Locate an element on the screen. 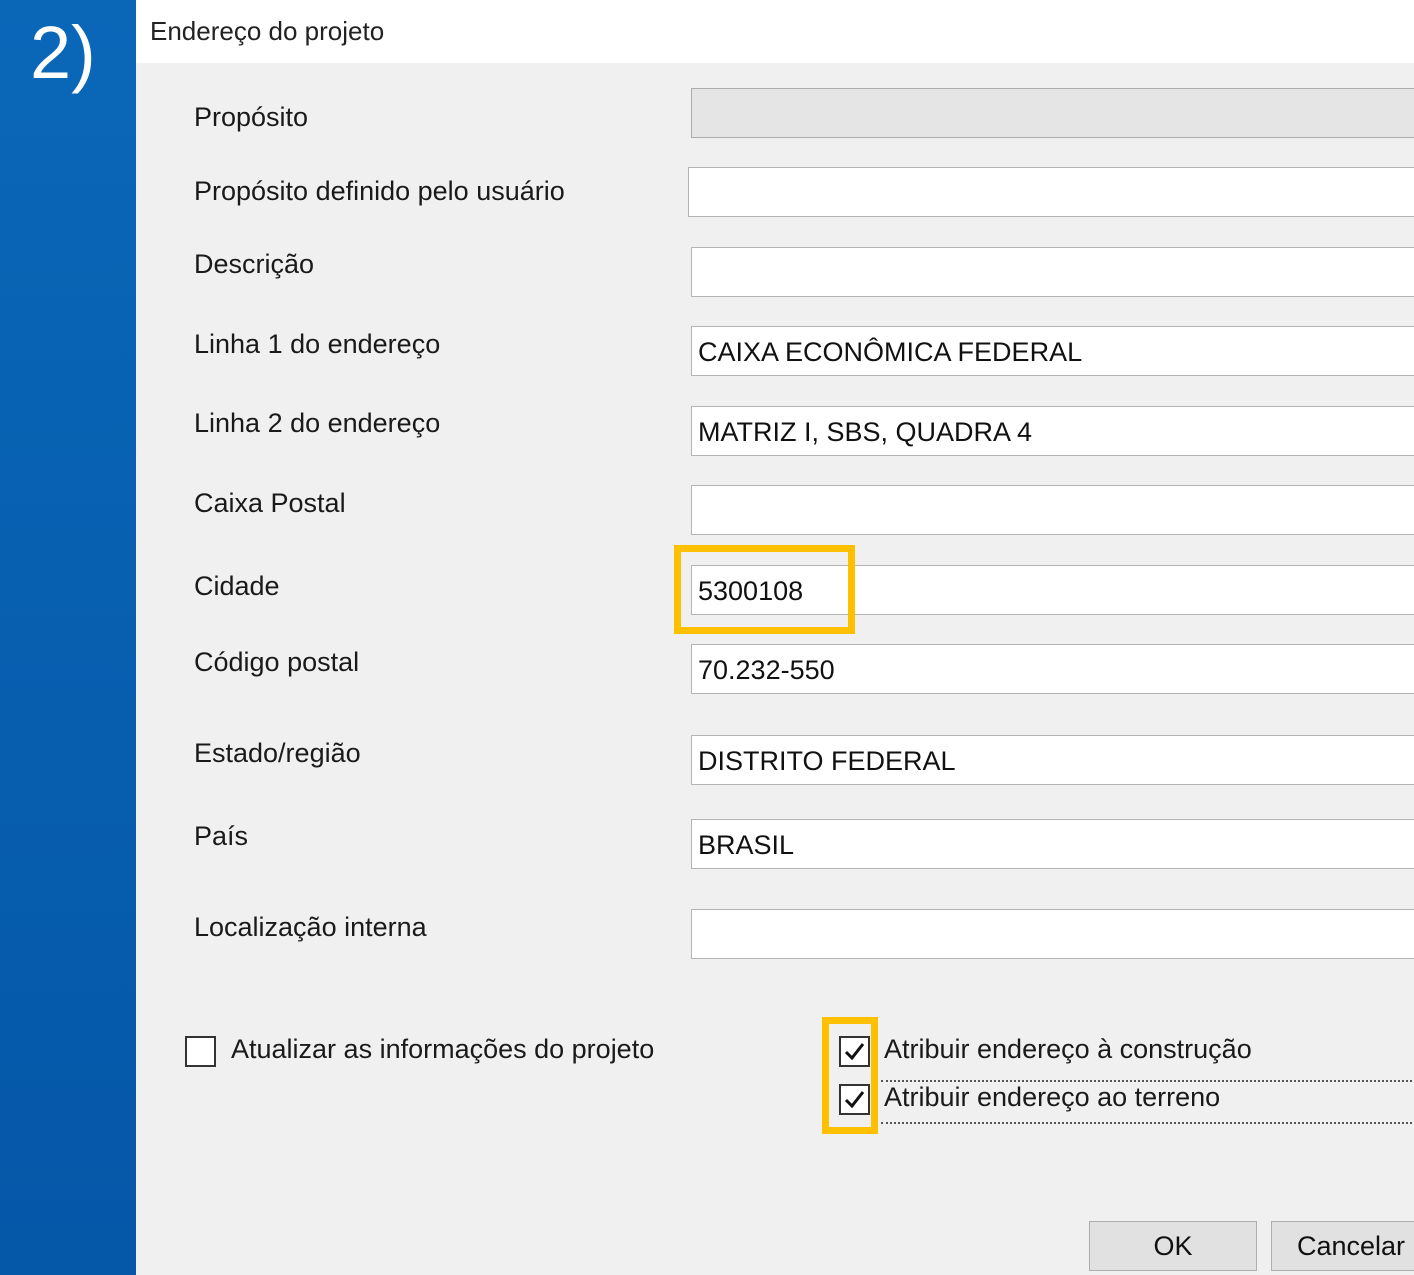 This screenshot has width=1414, height=1275. purpose-combobox is located at coordinates (1052, 113).